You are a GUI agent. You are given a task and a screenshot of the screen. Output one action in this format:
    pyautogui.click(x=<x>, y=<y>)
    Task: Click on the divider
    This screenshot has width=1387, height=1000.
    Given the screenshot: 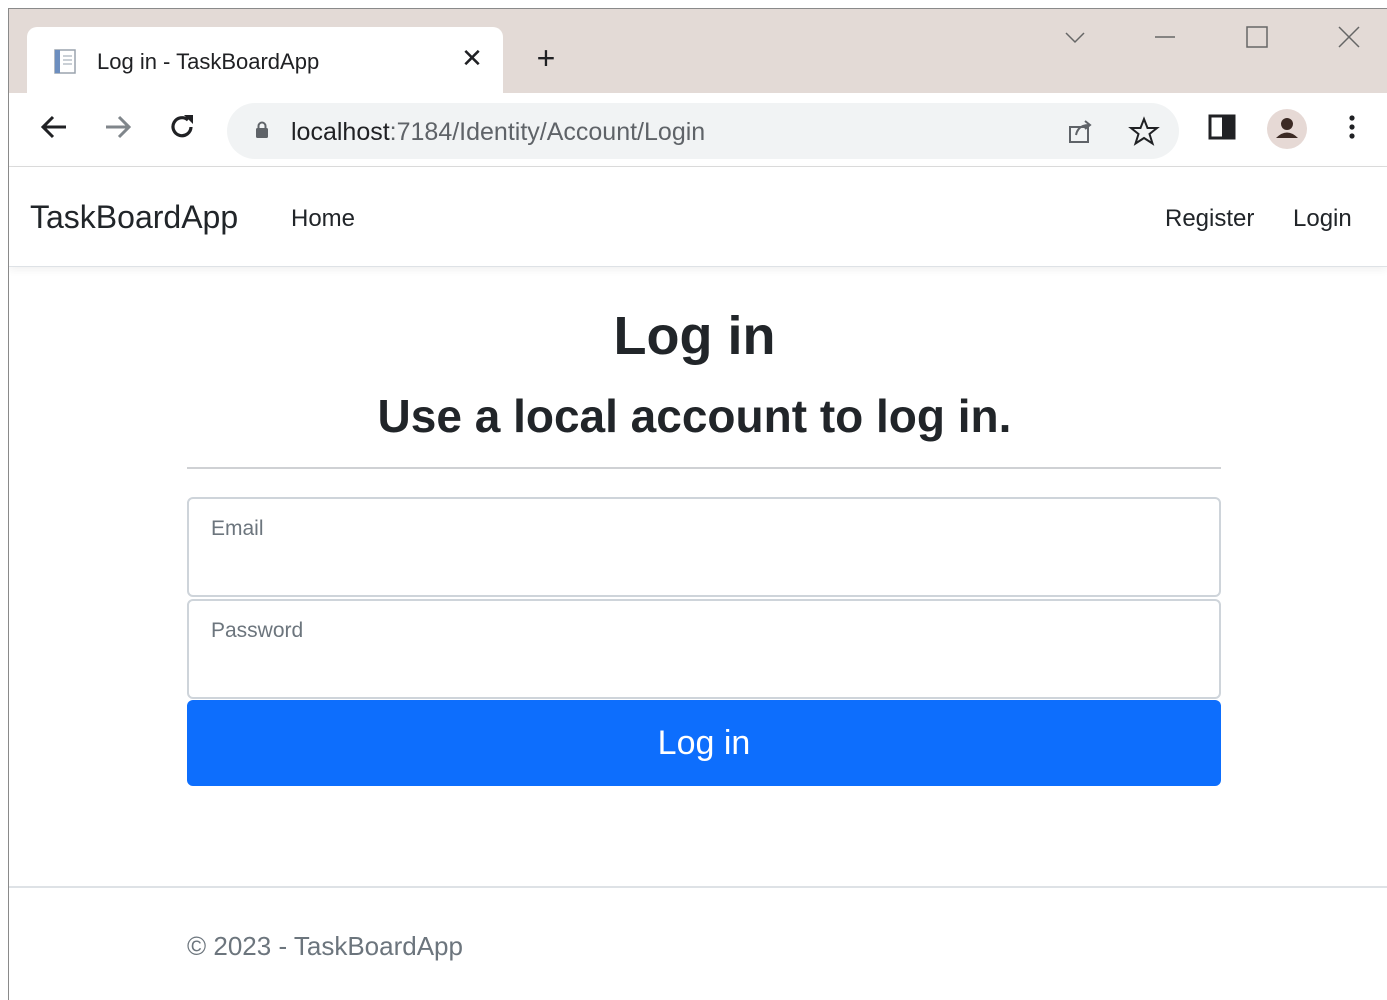 What is the action you would take?
    pyautogui.click(x=704, y=468)
    